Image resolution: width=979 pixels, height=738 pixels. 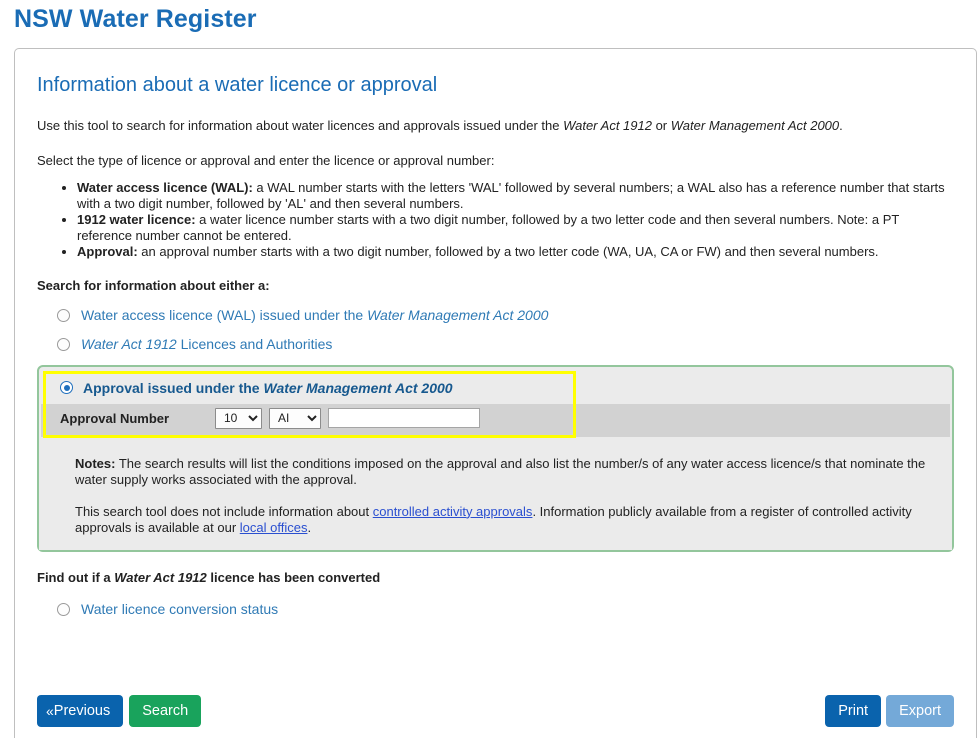 I want to click on approval-number-row: Approval Number 10 AI, so click(x=309, y=418).